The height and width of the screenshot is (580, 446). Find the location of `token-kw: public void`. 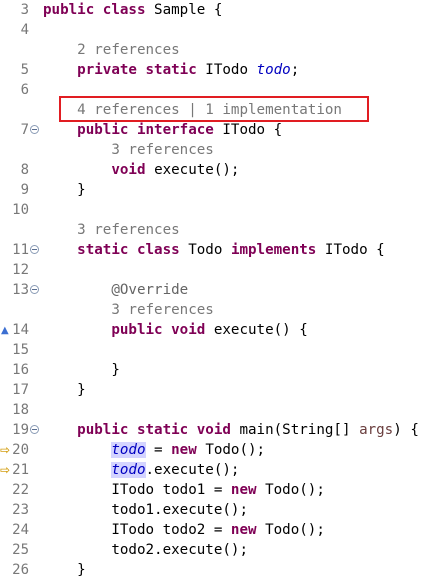

token-kw: public void is located at coordinates (162, 330).